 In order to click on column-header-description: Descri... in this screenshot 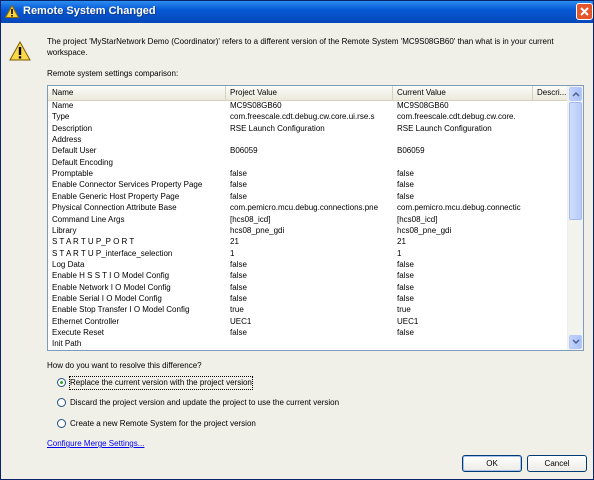, I will do `click(550, 93)`.